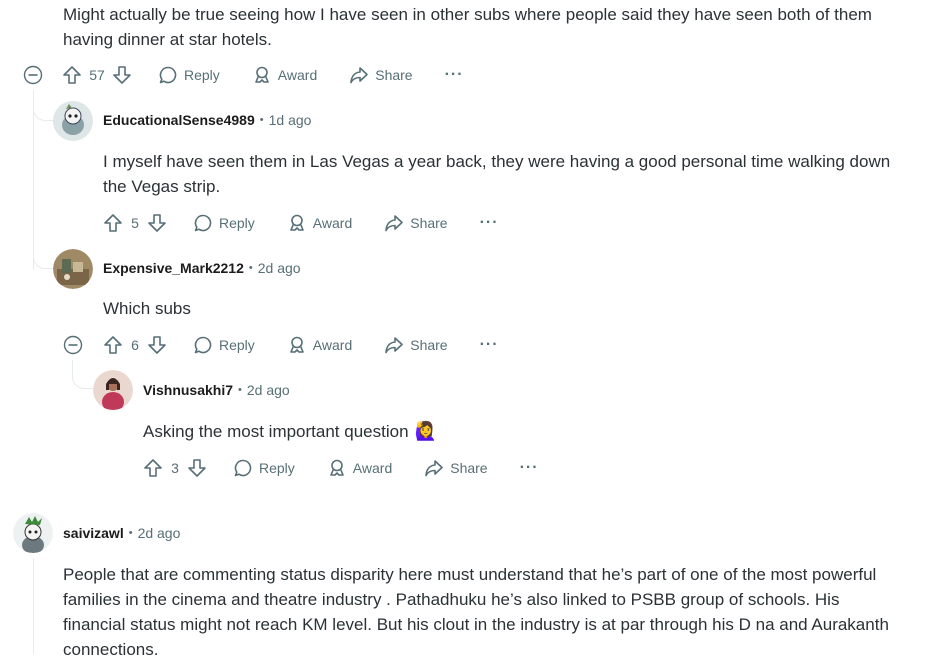  I want to click on vote-group: 3, so click(175, 468).